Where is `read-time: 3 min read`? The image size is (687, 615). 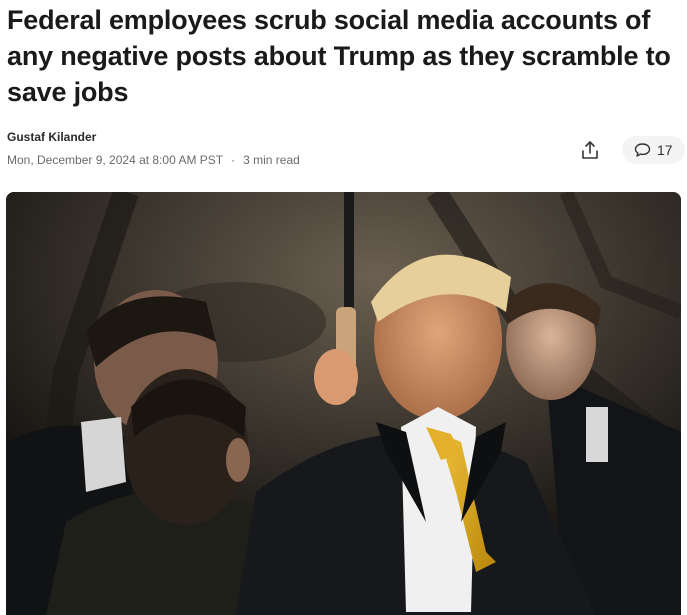 read-time: 3 min read is located at coordinates (271, 160).